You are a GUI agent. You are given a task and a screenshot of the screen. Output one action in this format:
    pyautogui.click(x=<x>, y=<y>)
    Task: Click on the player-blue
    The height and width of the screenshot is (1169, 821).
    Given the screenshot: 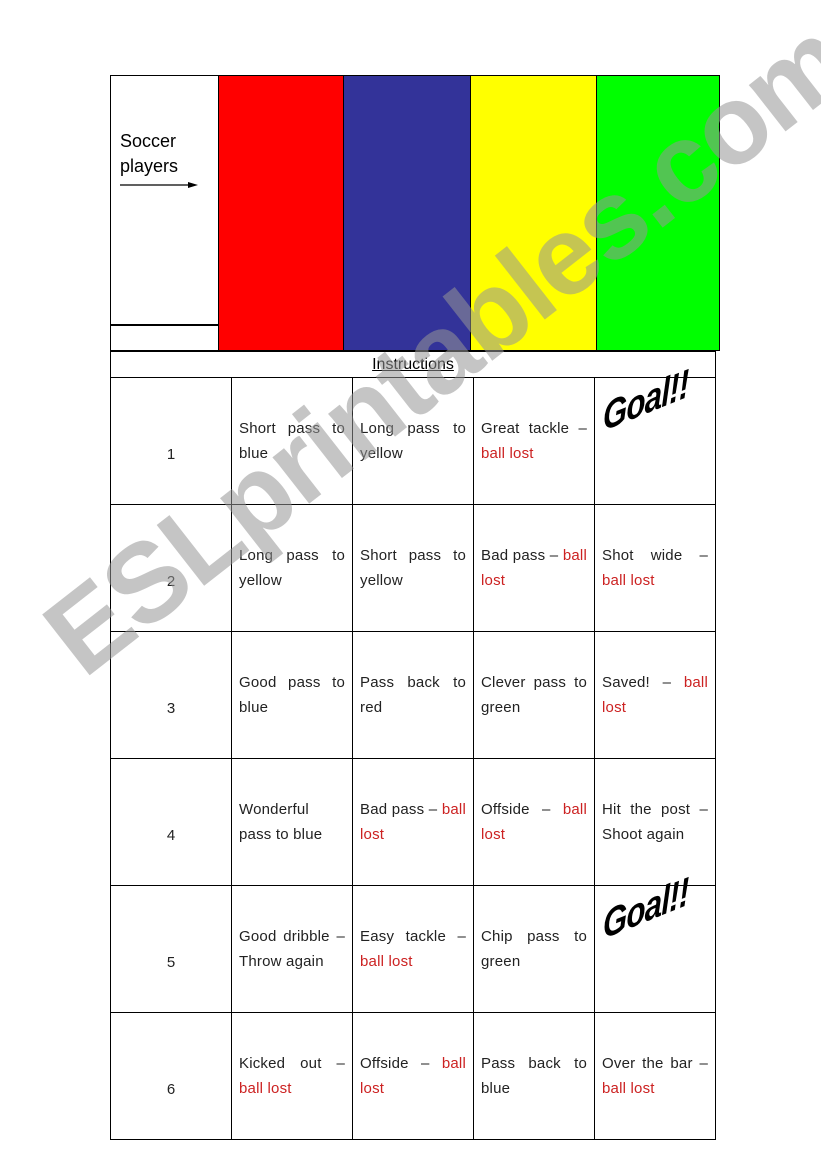 What is the action you would take?
    pyautogui.click(x=407, y=213)
    